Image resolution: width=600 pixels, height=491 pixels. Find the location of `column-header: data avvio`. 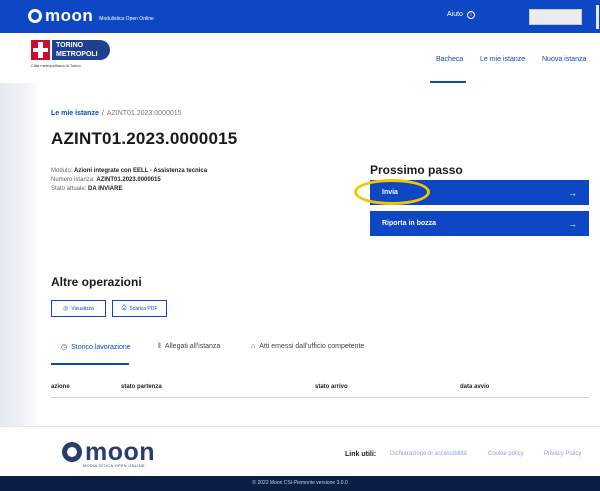

column-header: data avvio is located at coordinates (475, 387).